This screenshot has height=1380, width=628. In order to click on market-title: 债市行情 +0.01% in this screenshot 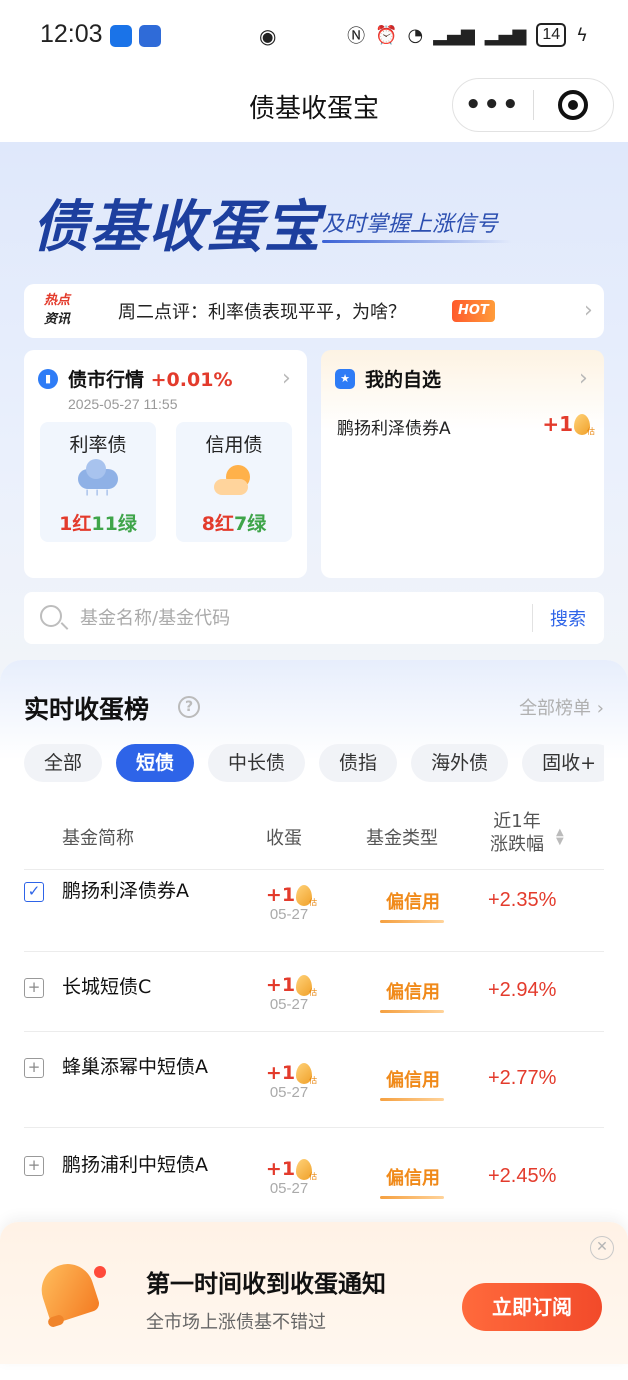, I will do `click(150, 378)`.